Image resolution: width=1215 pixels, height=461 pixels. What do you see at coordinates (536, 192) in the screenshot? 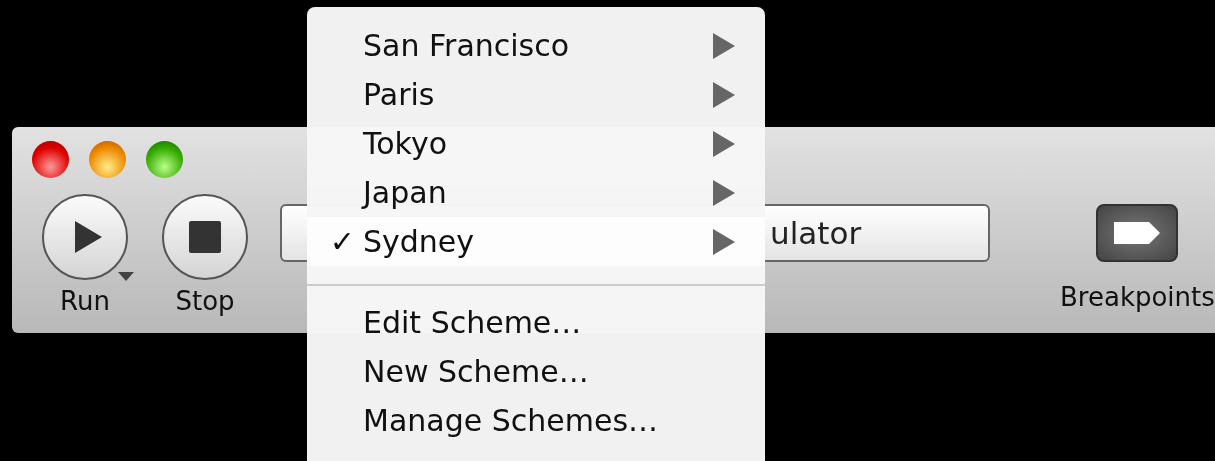
I see `scheme-menu-item: Japan` at bounding box center [536, 192].